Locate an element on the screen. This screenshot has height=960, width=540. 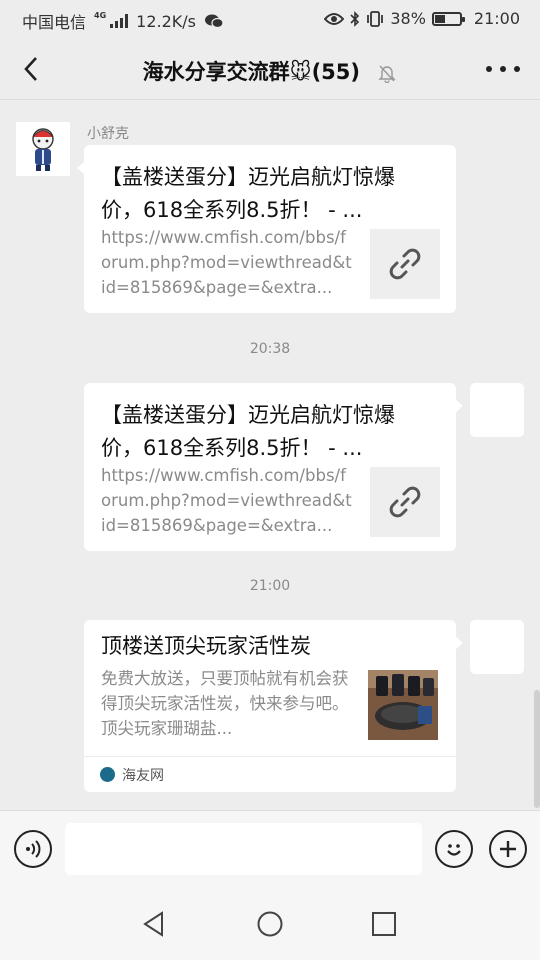
bluetooth-icon is located at coordinates (355, 18).